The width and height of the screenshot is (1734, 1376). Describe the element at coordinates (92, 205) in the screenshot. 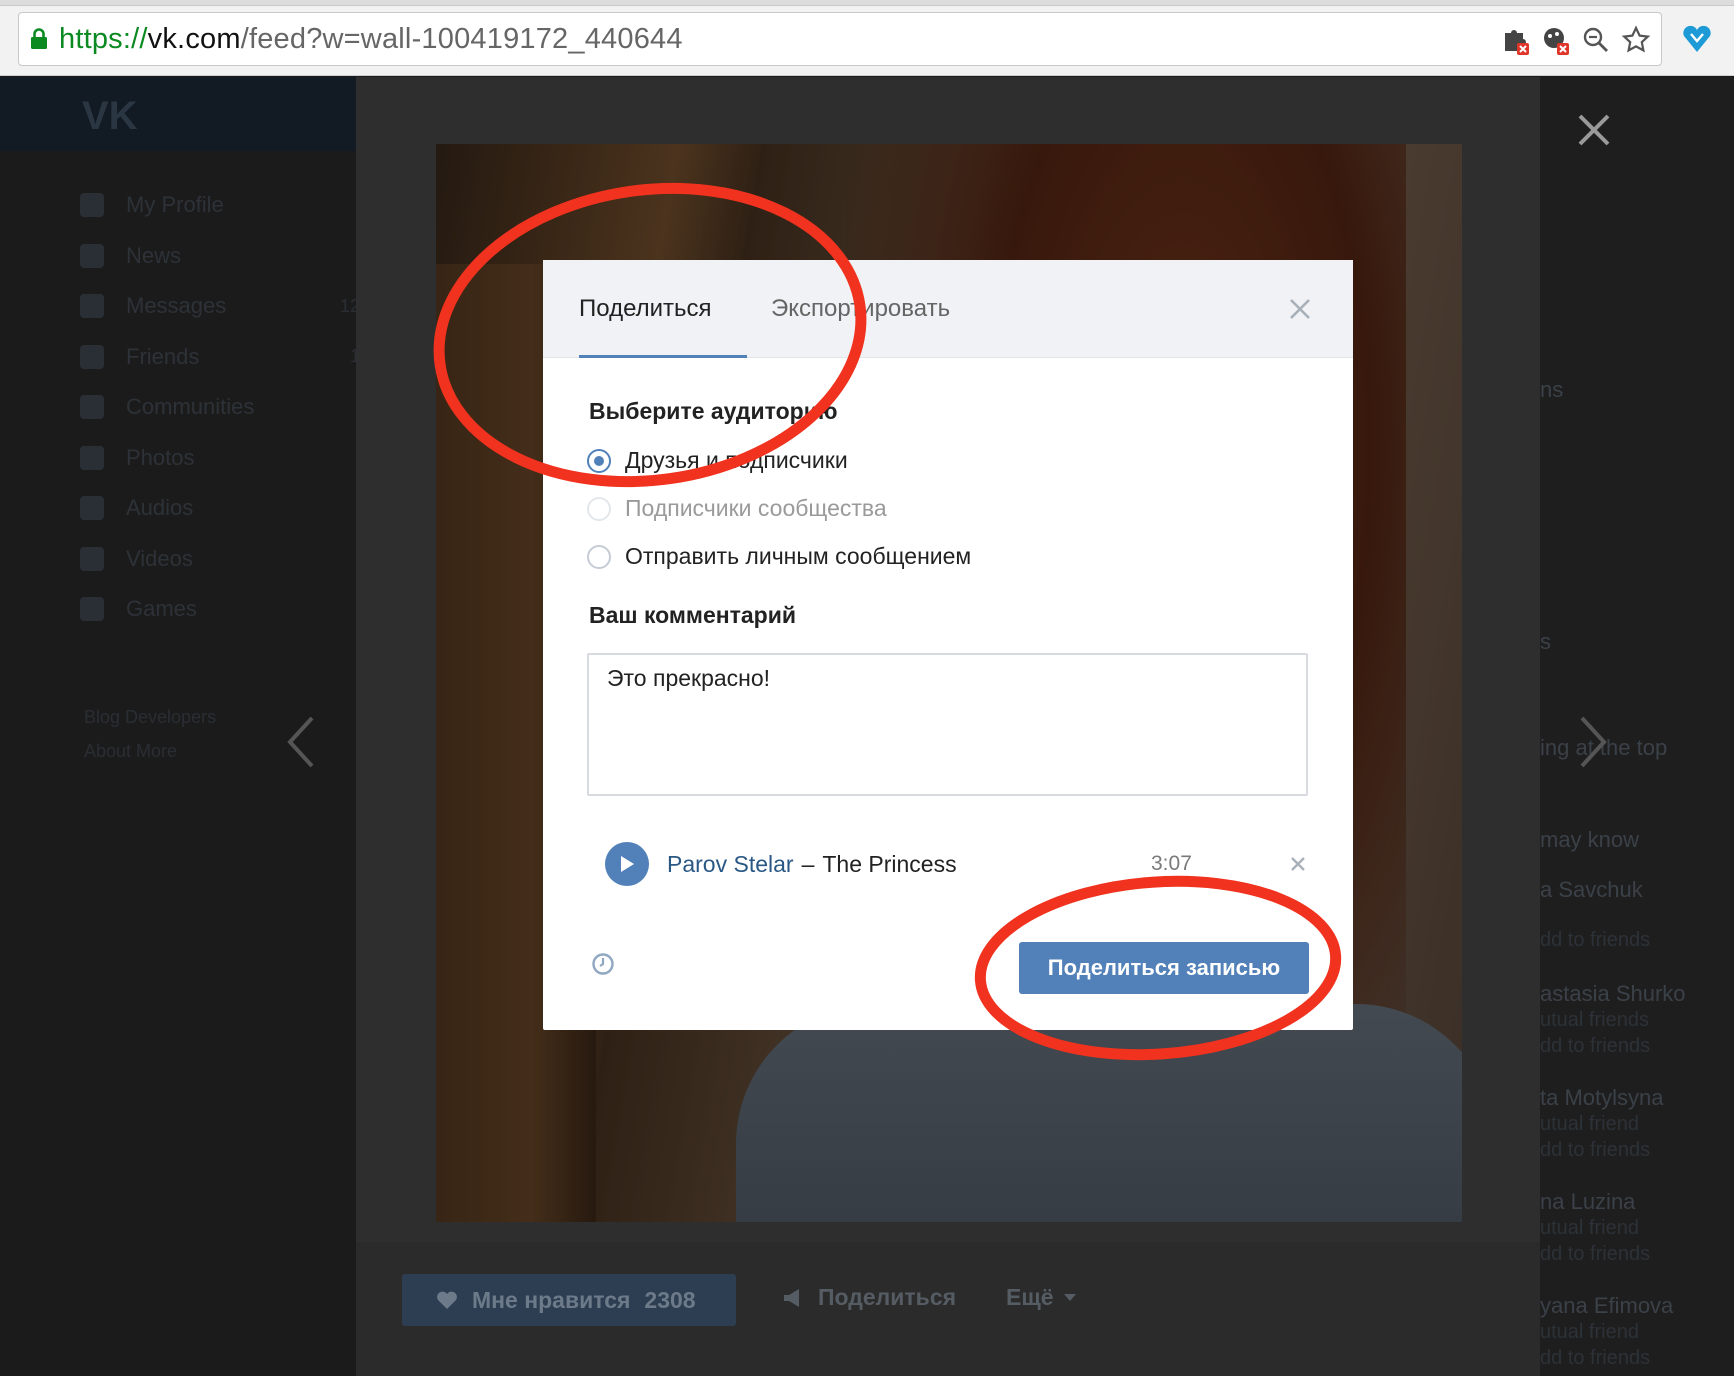

I see `profile-icon` at that location.